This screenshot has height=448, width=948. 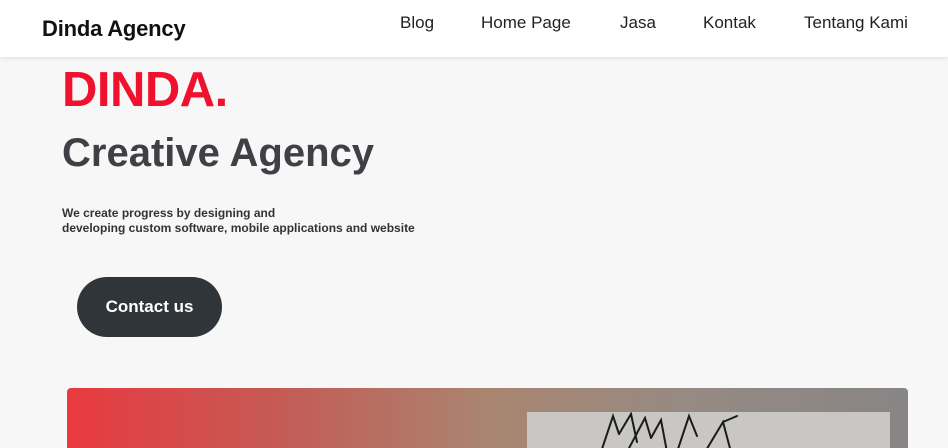 What do you see at coordinates (729, 23) in the screenshot?
I see `nav-link-kontak: Kontak` at bounding box center [729, 23].